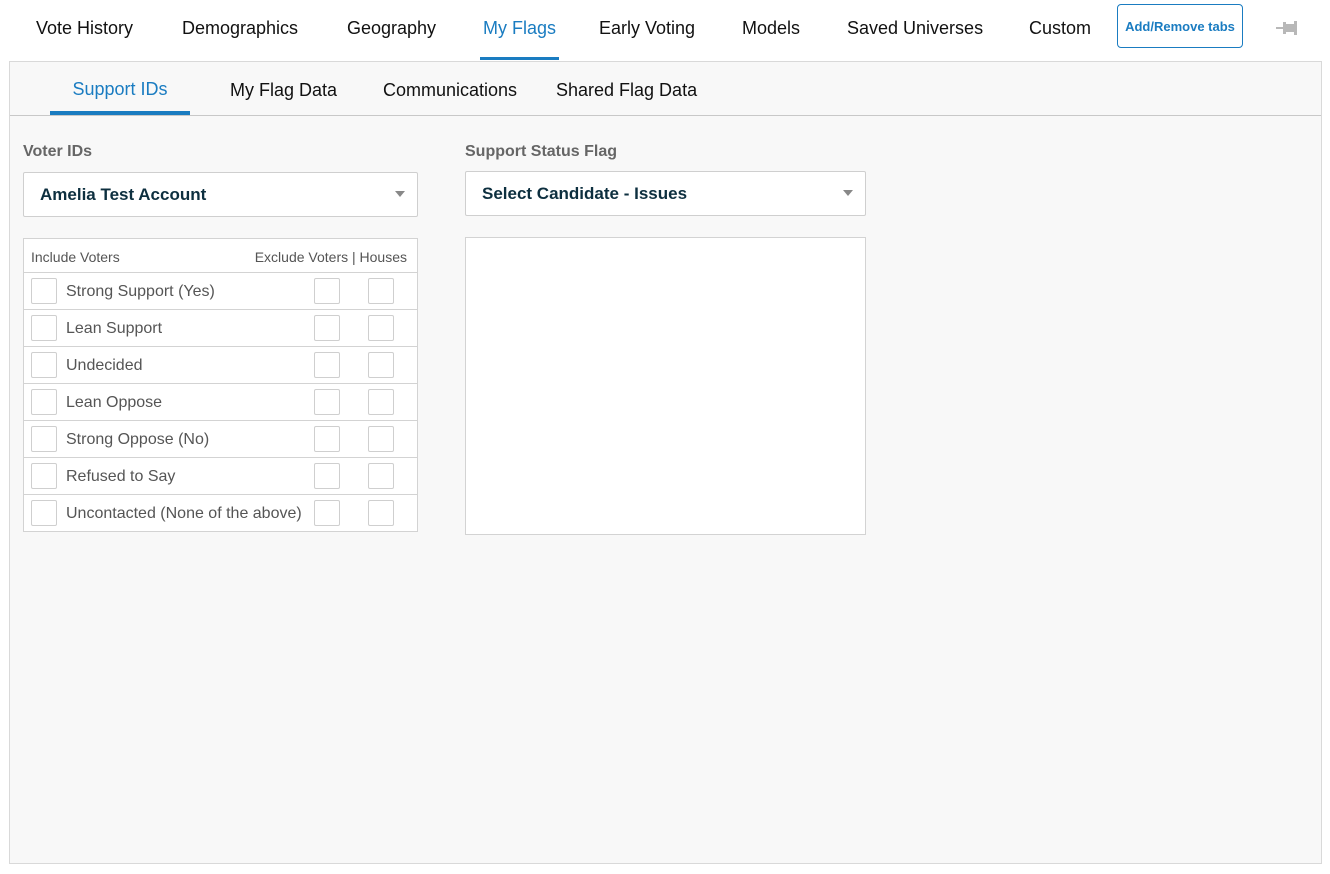 This screenshot has width=1330, height=874. Describe the element at coordinates (114, 328) in the screenshot. I see `row-label: Lean Support` at that location.